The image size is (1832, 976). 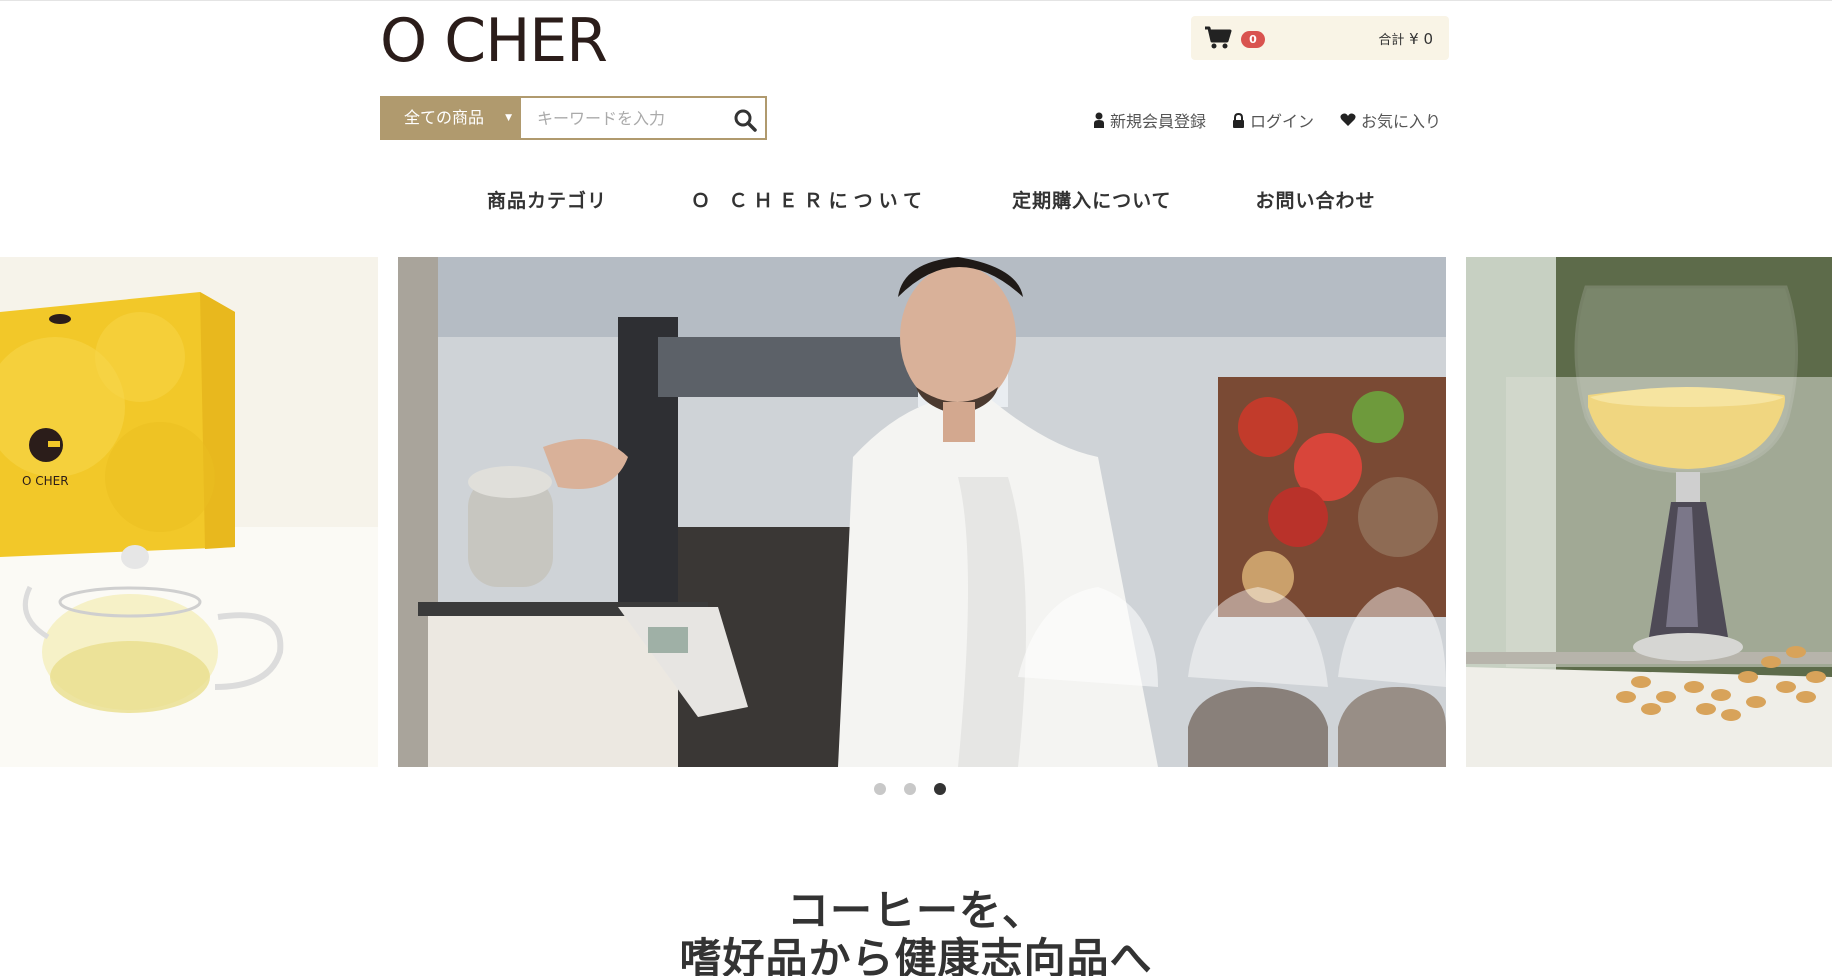 What do you see at coordinates (1098, 120) in the screenshot?
I see `person-icon` at bounding box center [1098, 120].